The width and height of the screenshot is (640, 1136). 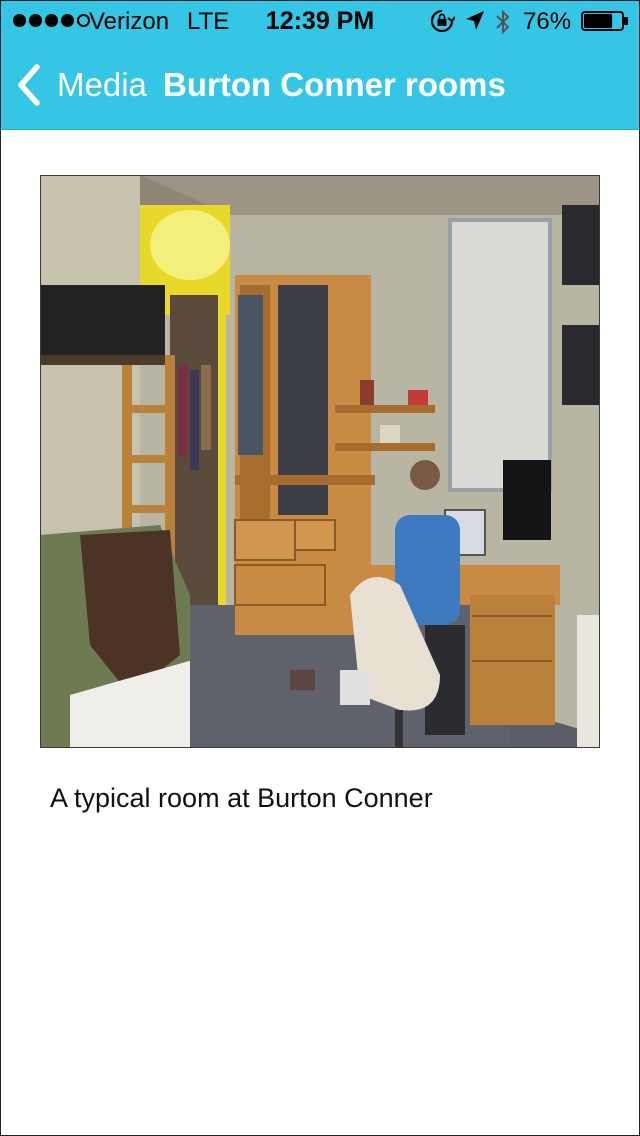 What do you see at coordinates (399, 729) in the screenshot?
I see `photo-chair-base` at bounding box center [399, 729].